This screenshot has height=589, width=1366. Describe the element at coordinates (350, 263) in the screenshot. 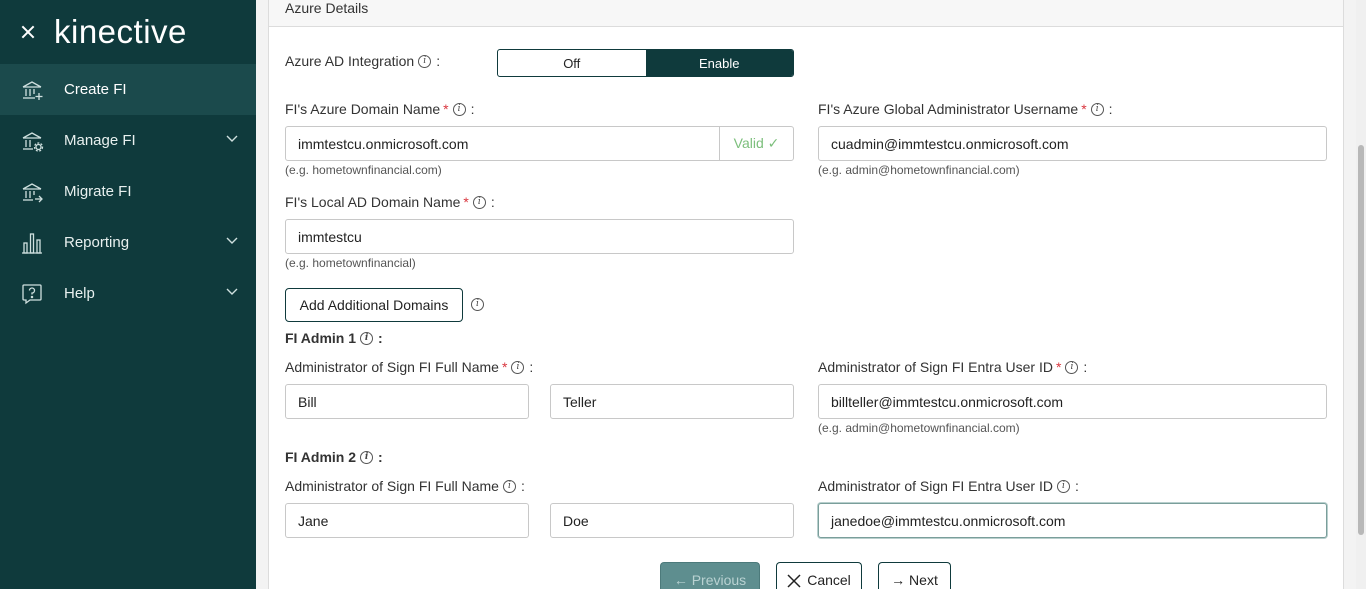

I see `local-ad-domain-hint: (e.g. hometownfinancial)` at that location.